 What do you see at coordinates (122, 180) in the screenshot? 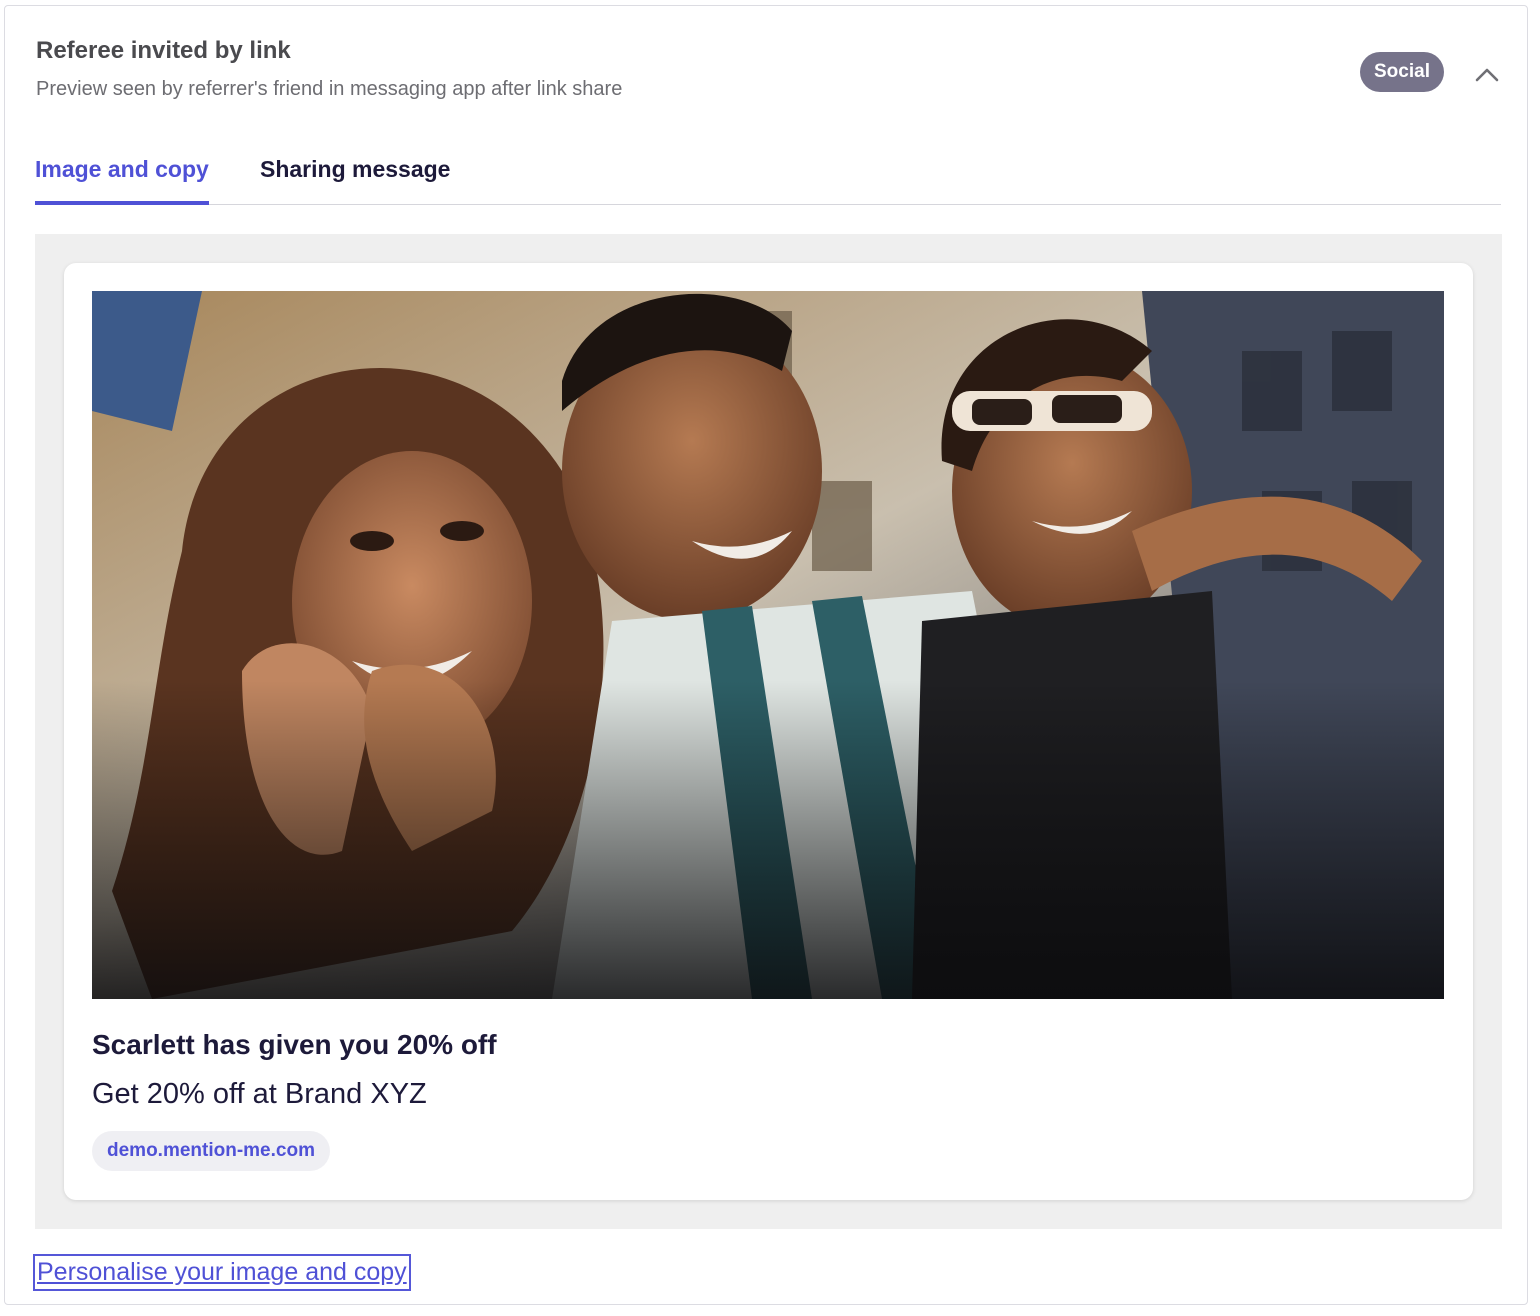
I see `tab-image-and-copy: Image and copy` at bounding box center [122, 180].